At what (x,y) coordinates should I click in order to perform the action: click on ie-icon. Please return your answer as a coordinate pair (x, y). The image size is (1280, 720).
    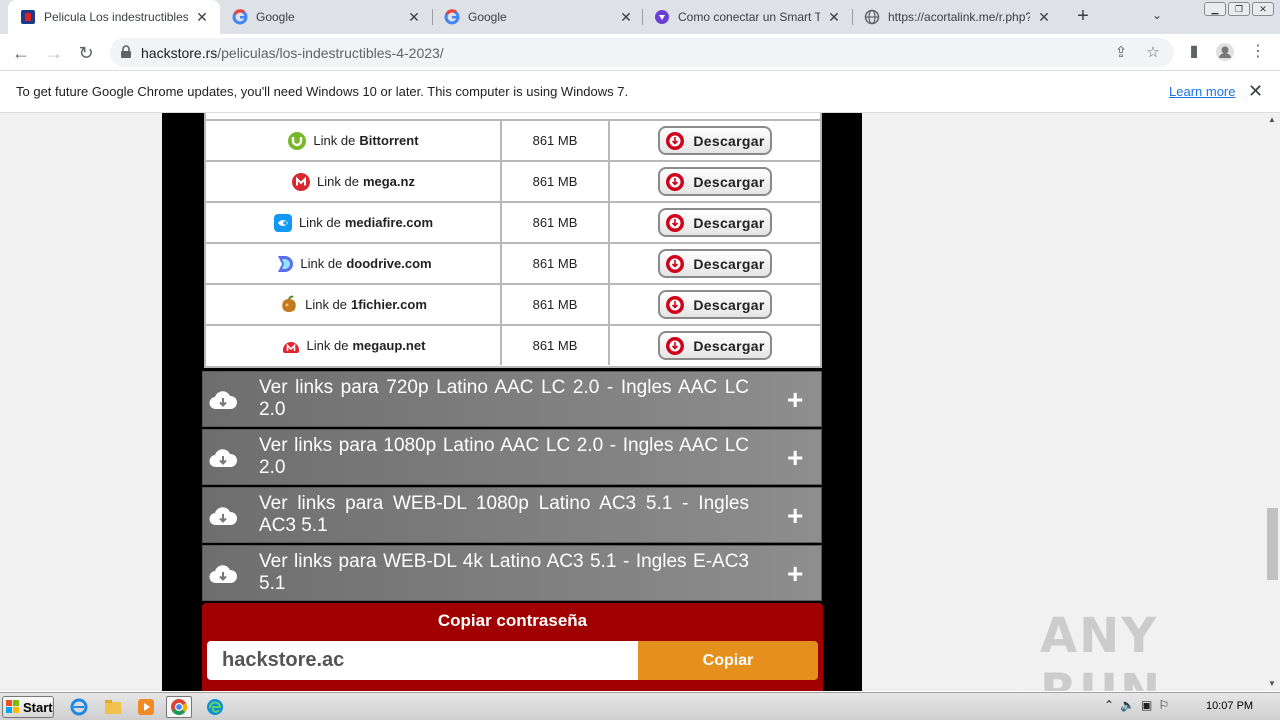
    Looking at the image, I should click on (79, 707).